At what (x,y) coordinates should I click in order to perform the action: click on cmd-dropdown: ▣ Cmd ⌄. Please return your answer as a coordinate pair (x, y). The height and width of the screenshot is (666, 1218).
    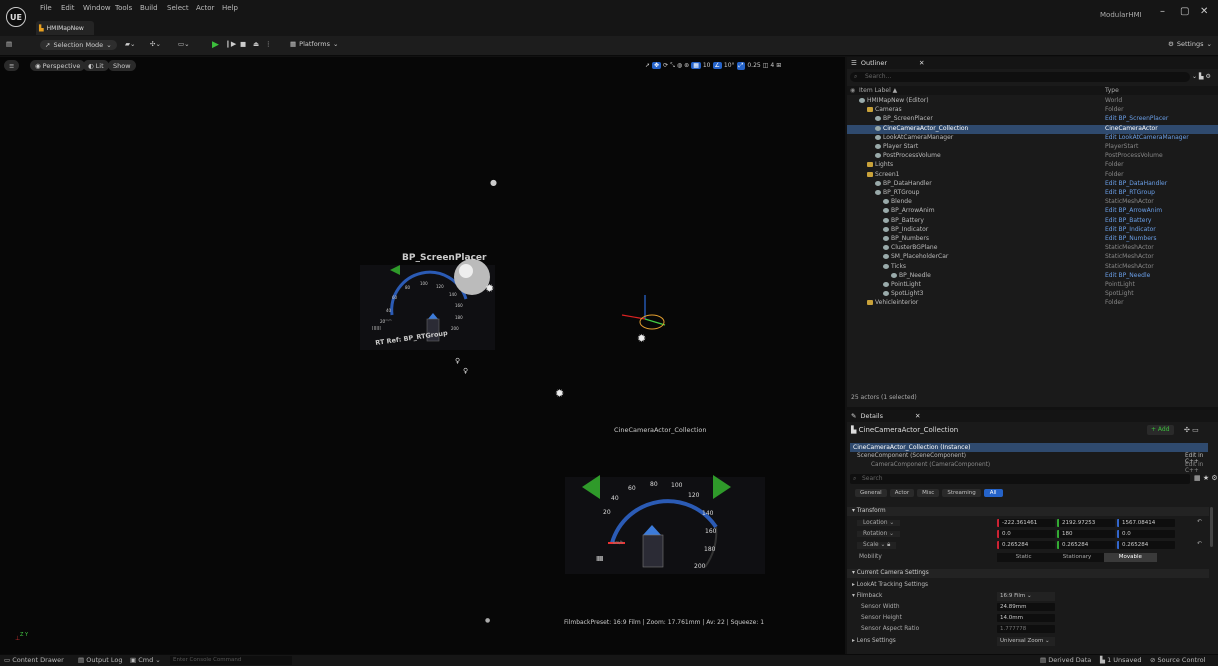
    Looking at the image, I should click on (145, 660).